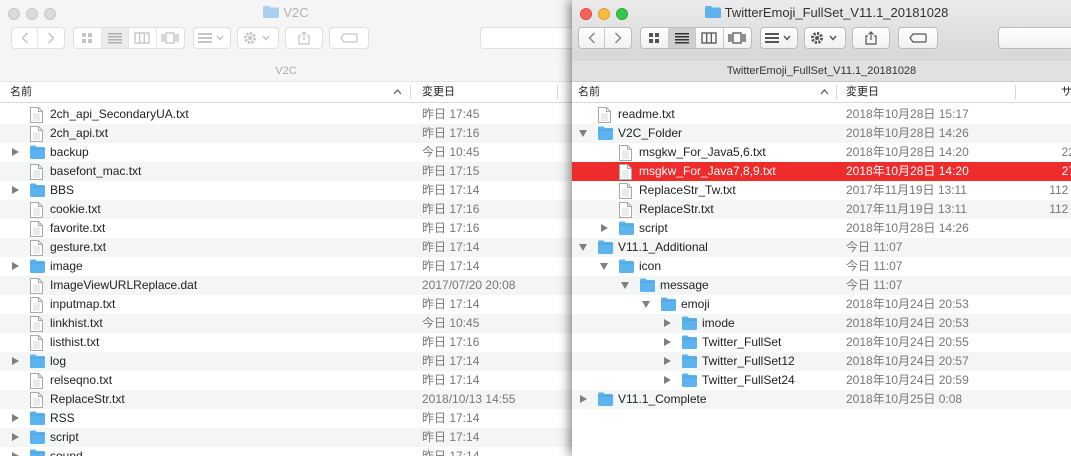  What do you see at coordinates (286, 171) in the screenshot?
I see `file-row: basefont_mac.txt 昨日 17:15` at bounding box center [286, 171].